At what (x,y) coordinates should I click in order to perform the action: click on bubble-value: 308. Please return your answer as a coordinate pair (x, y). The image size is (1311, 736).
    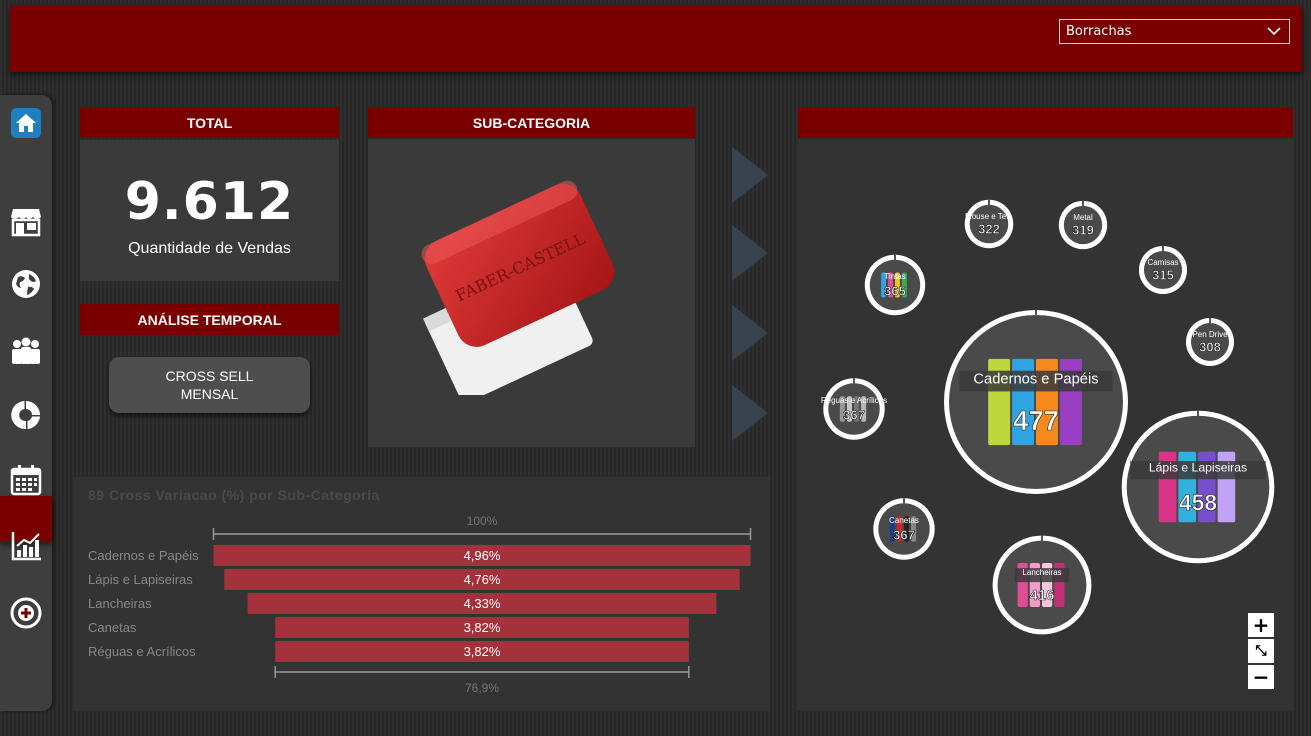
    Looking at the image, I should click on (1210, 346).